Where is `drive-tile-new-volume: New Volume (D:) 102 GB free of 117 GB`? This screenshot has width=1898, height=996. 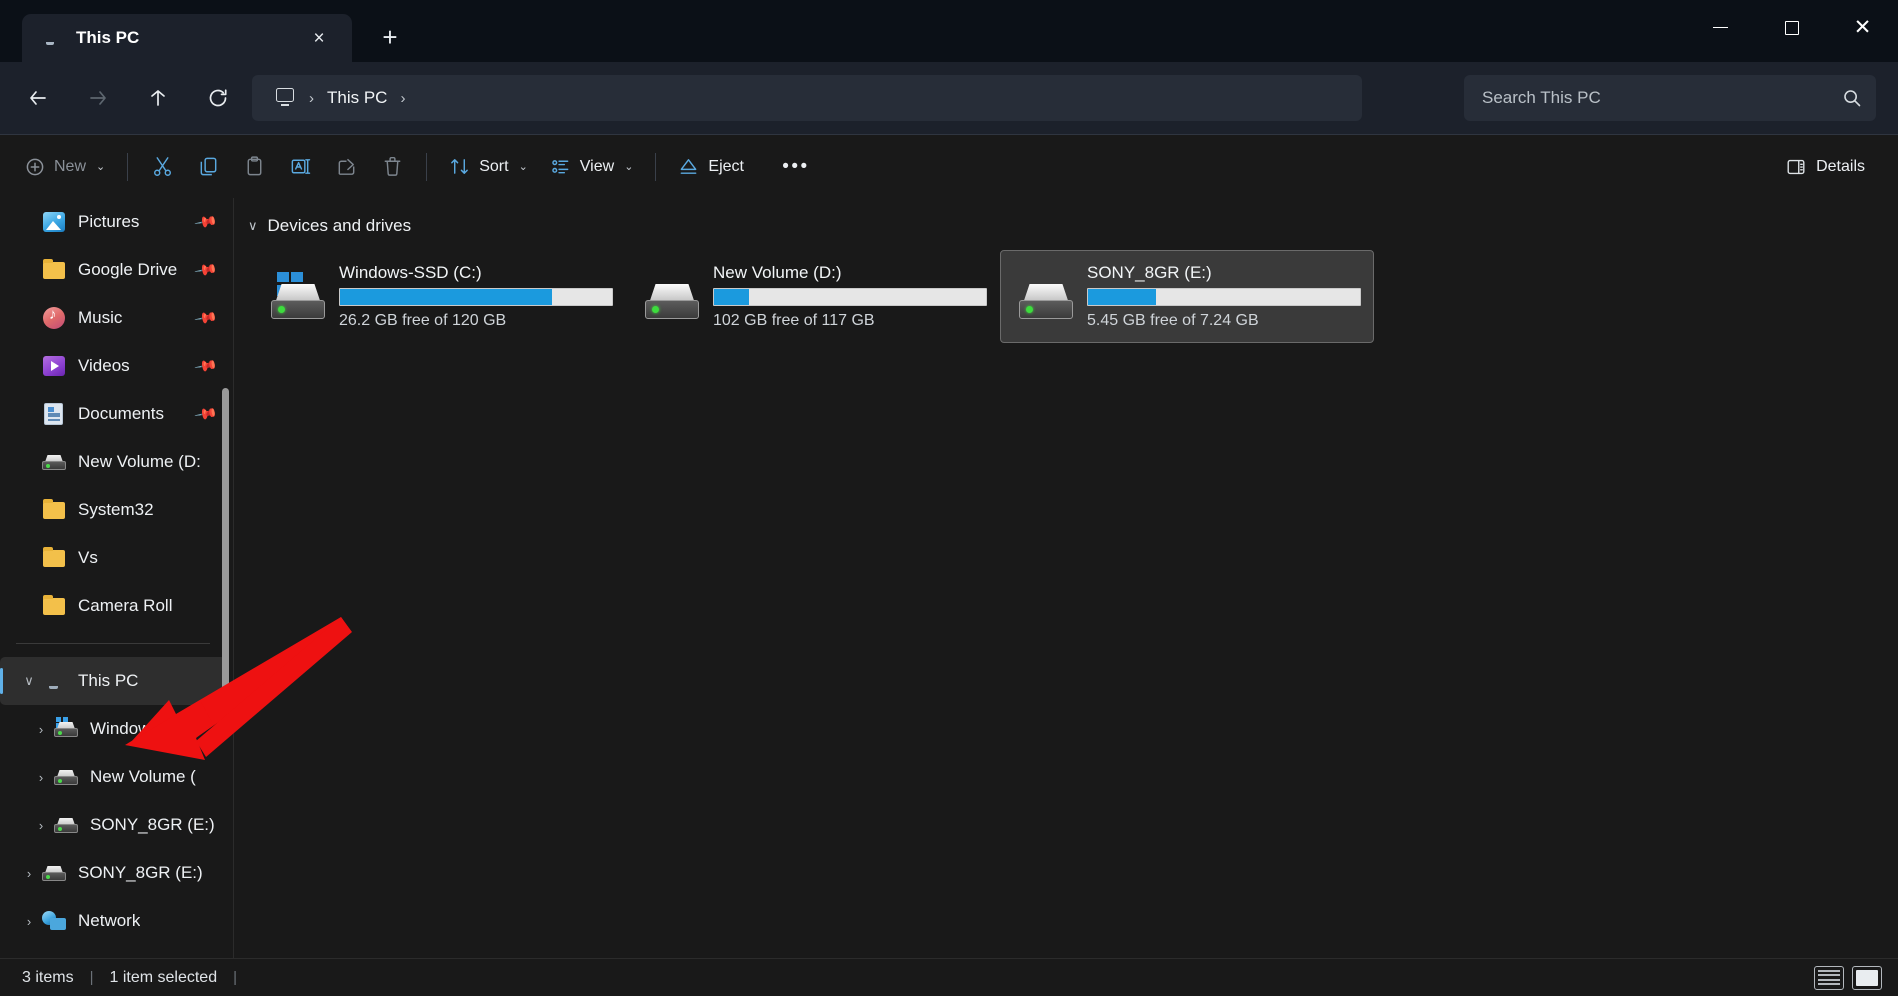
drive-tile-new-volume: New Volume (D:) 102 GB free of 117 GB is located at coordinates (813, 296).